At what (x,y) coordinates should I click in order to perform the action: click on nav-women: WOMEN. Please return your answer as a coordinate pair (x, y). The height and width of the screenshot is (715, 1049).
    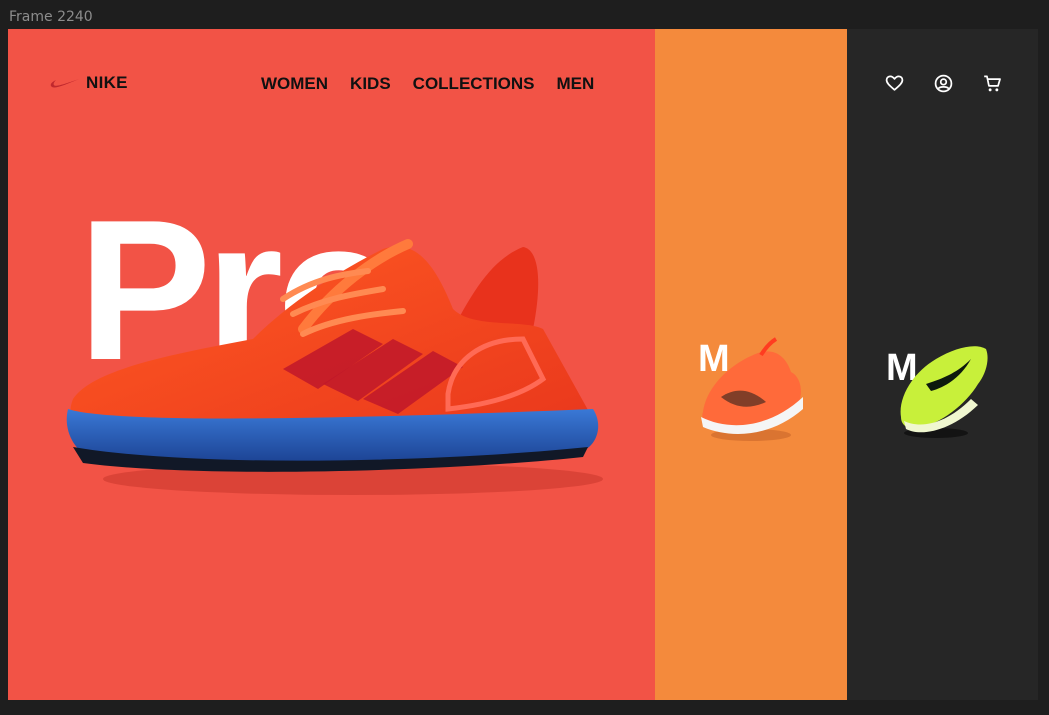
    Looking at the image, I should click on (294, 84).